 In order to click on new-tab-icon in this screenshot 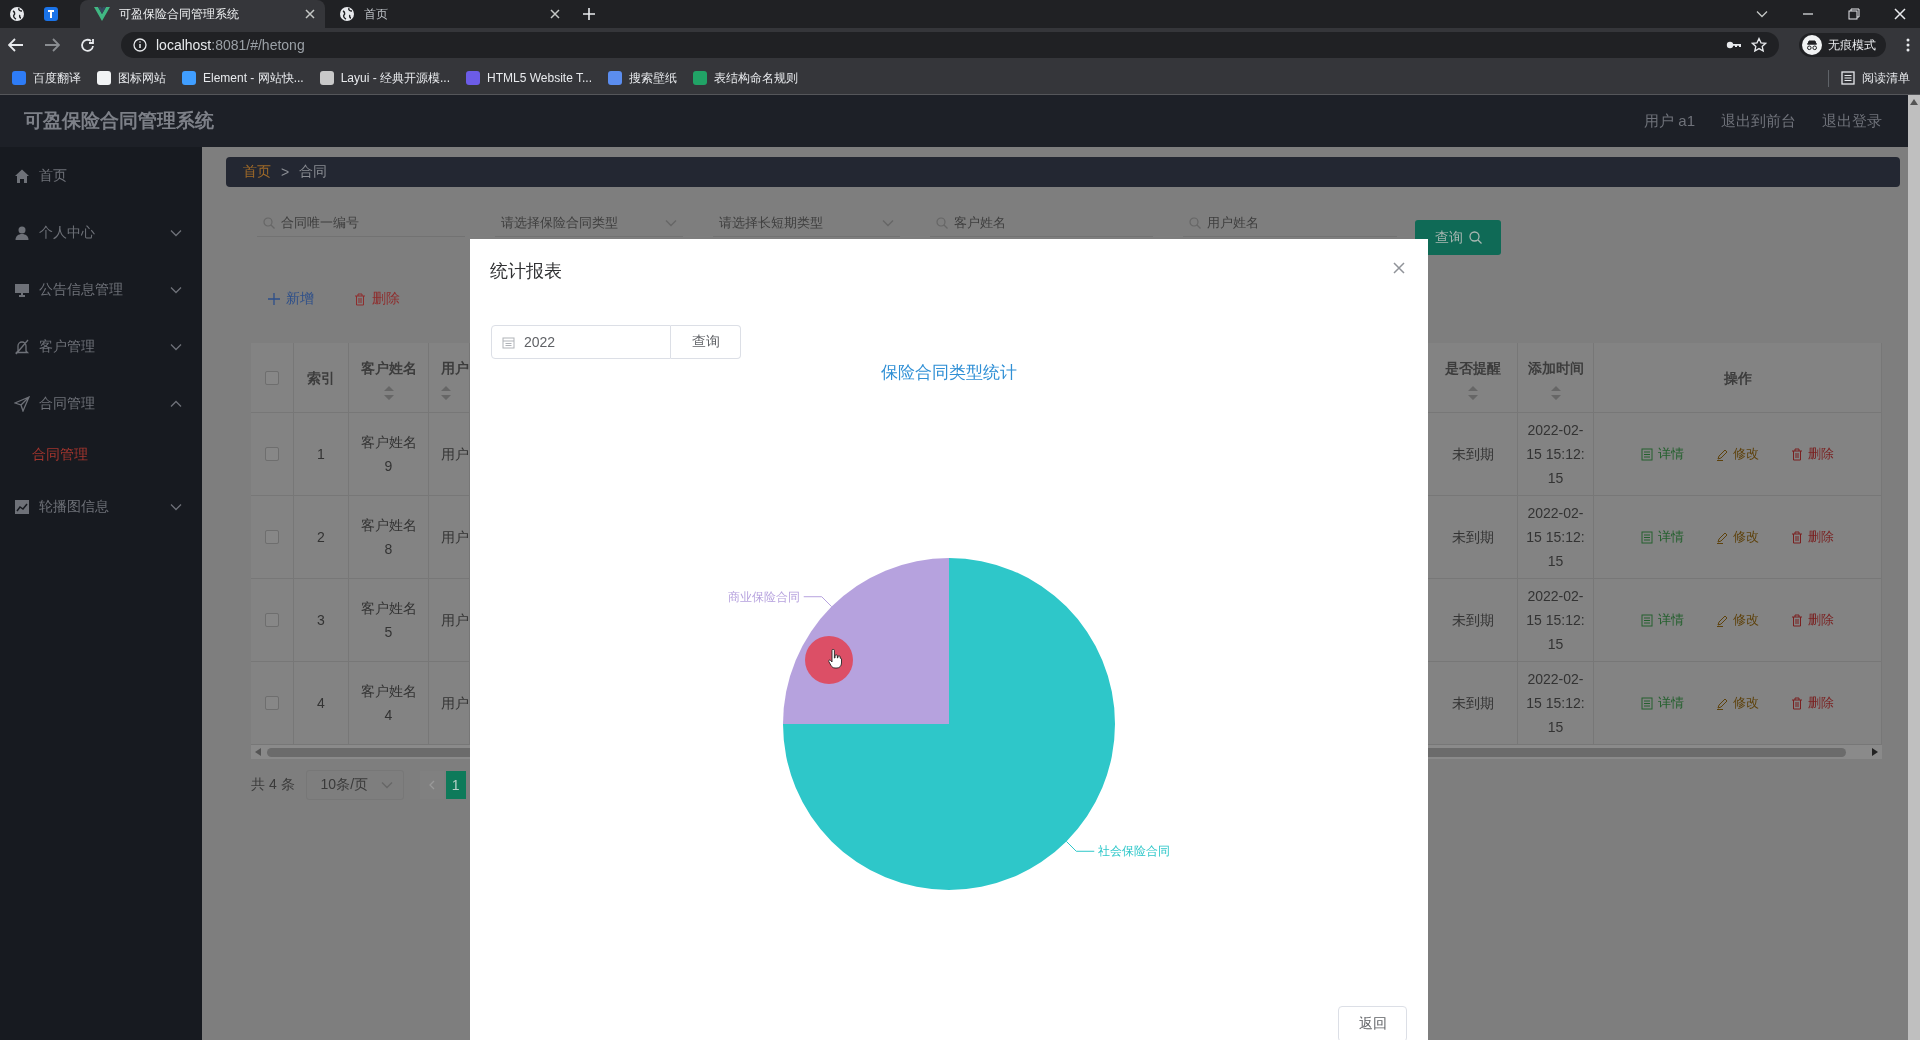, I will do `click(589, 14)`.